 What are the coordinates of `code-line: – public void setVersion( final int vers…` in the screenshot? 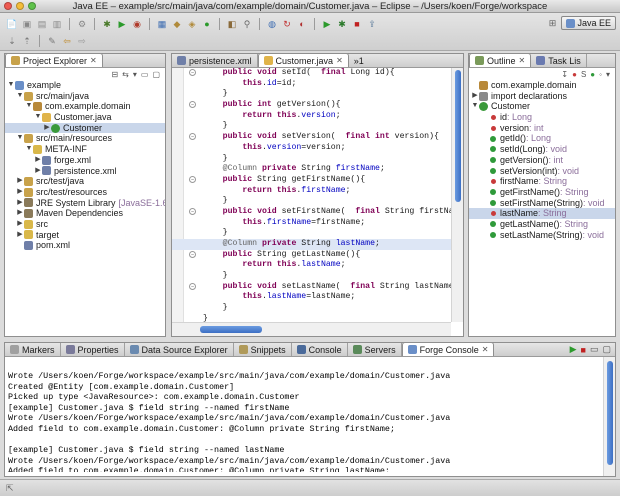 It's located at (317, 137).